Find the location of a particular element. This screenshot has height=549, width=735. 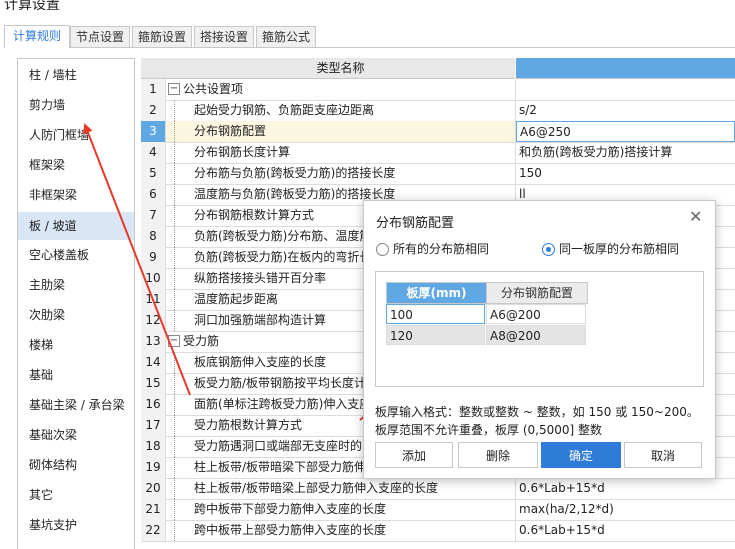

radio-unchecked-icon is located at coordinates (382, 249).